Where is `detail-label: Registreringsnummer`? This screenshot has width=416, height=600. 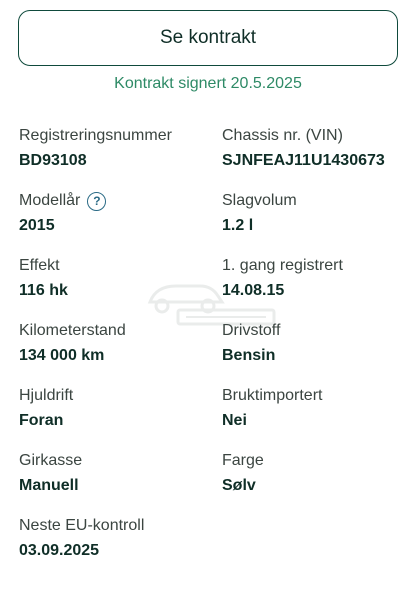
detail-label: Registreringsnummer is located at coordinates (95, 135).